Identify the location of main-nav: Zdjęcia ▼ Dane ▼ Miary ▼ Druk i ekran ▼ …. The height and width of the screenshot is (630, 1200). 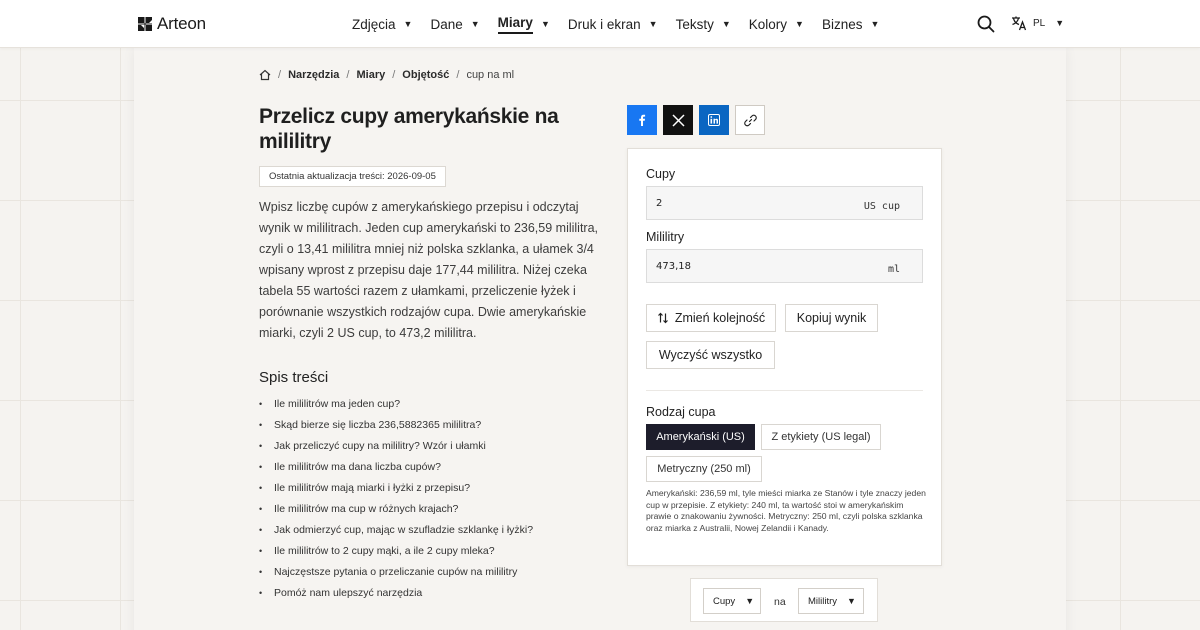
(624, 24).